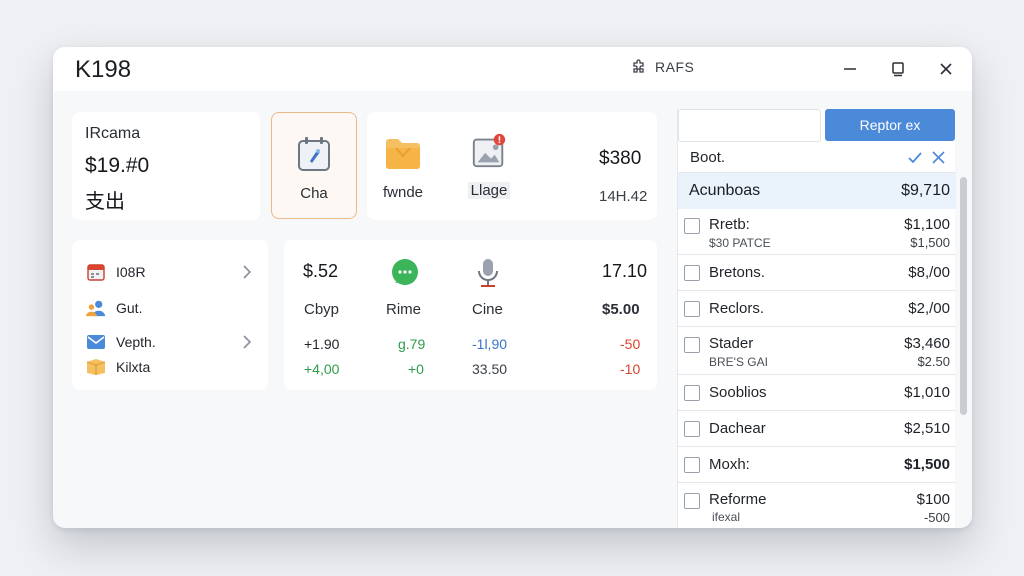  What do you see at coordinates (638, 66) in the screenshot?
I see `puzzle-icon` at bounding box center [638, 66].